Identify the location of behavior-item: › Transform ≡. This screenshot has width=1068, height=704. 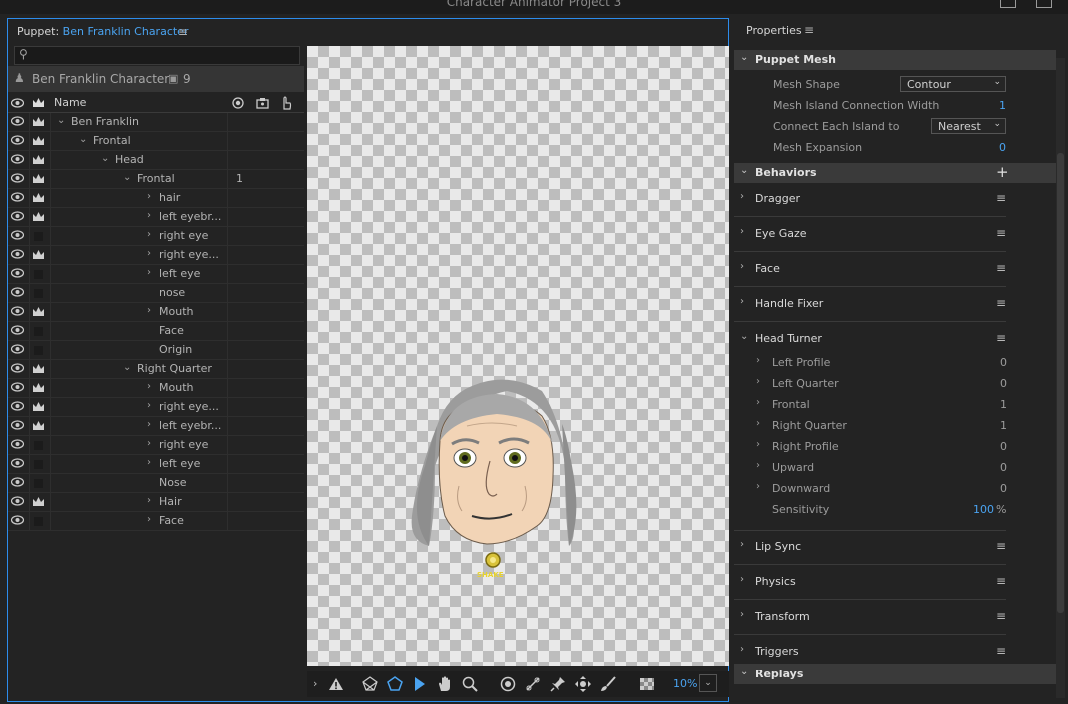
(870, 618).